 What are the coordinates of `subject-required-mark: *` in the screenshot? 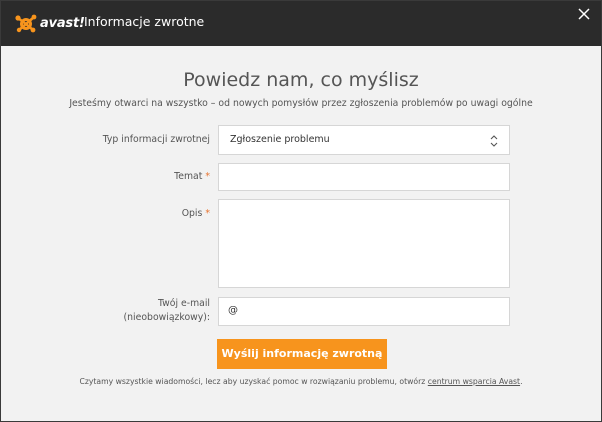 It's located at (207, 176).